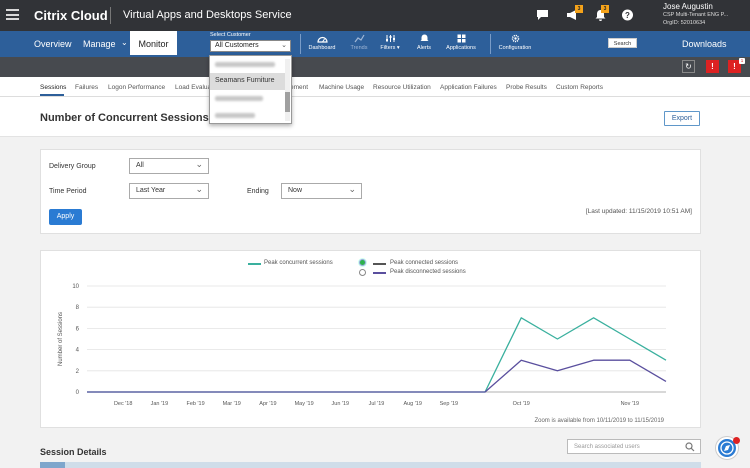 The image size is (750, 468). I want to click on search-icon, so click(690, 447).